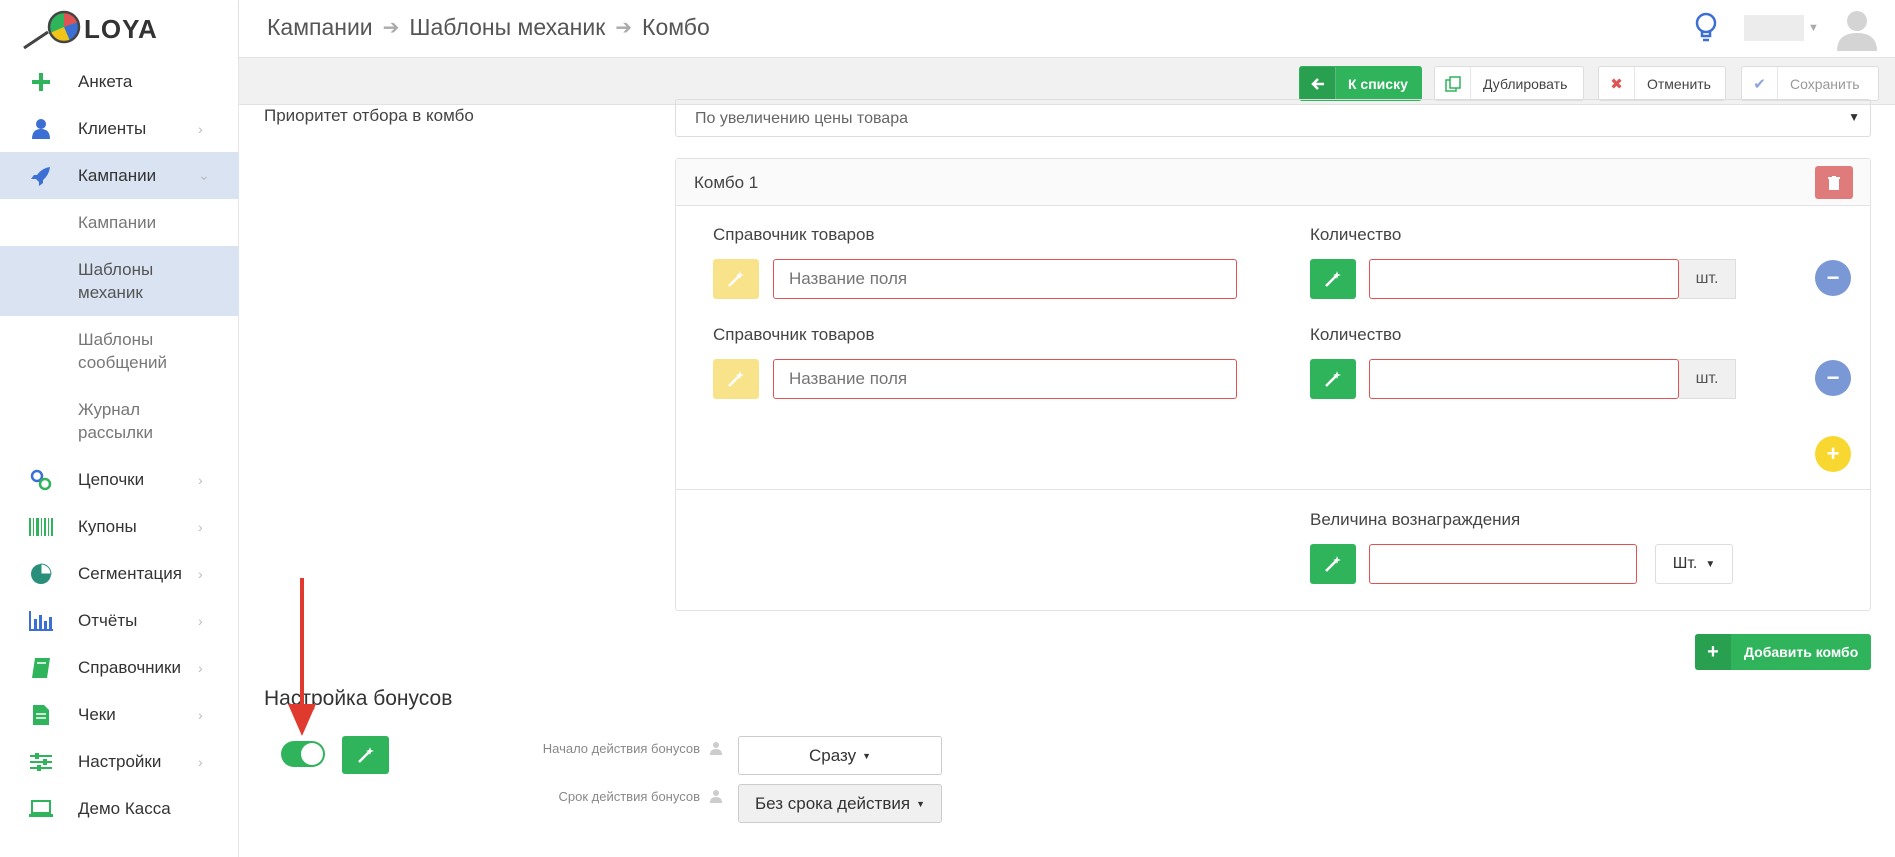  Describe the element at coordinates (119, 573) in the screenshot. I see `sidebar-item-segmentation: Сегментация ›` at that location.